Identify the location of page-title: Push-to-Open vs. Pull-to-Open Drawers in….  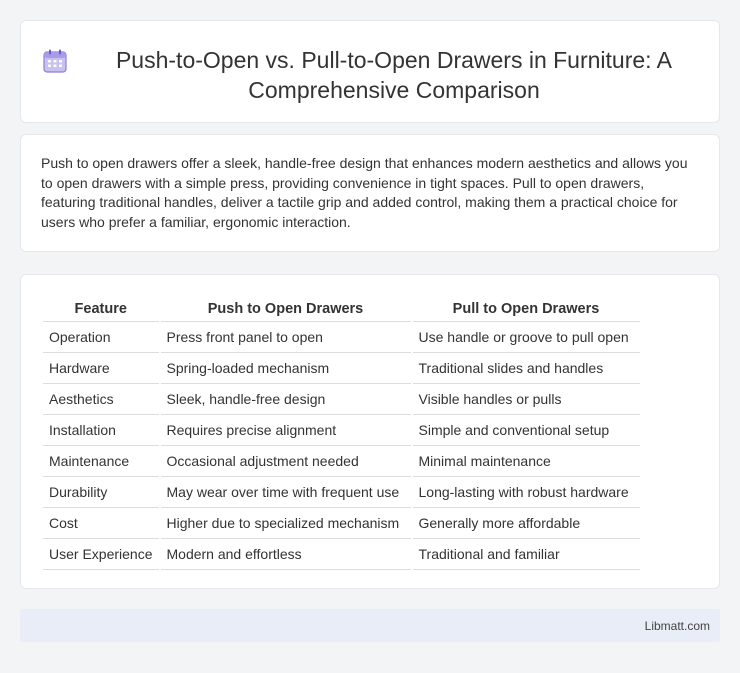
(394, 75).